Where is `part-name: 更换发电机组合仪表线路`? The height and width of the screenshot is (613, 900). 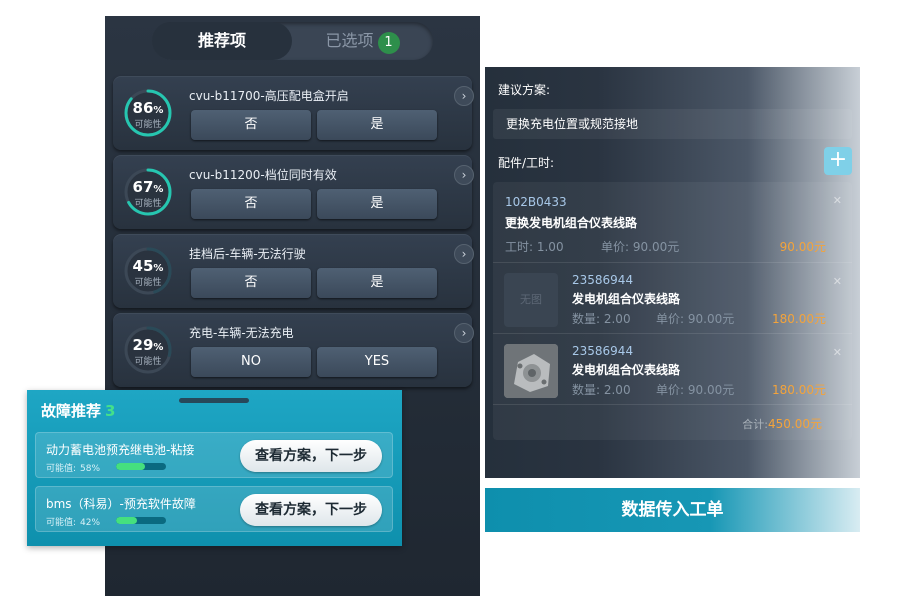 part-name: 更换发电机组合仪表线路 is located at coordinates (571, 223).